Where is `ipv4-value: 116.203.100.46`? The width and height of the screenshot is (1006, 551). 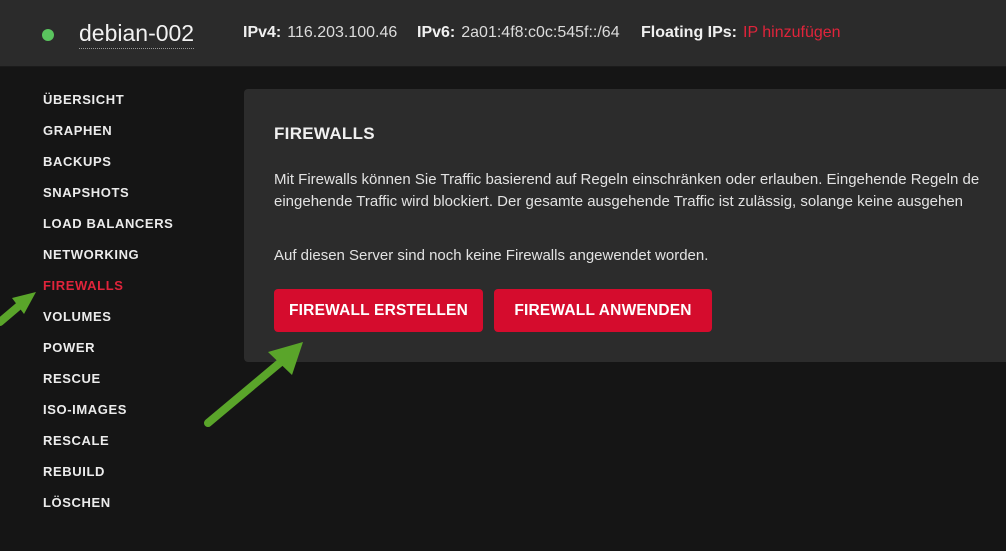
ipv4-value: 116.203.100.46 is located at coordinates (342, 32).